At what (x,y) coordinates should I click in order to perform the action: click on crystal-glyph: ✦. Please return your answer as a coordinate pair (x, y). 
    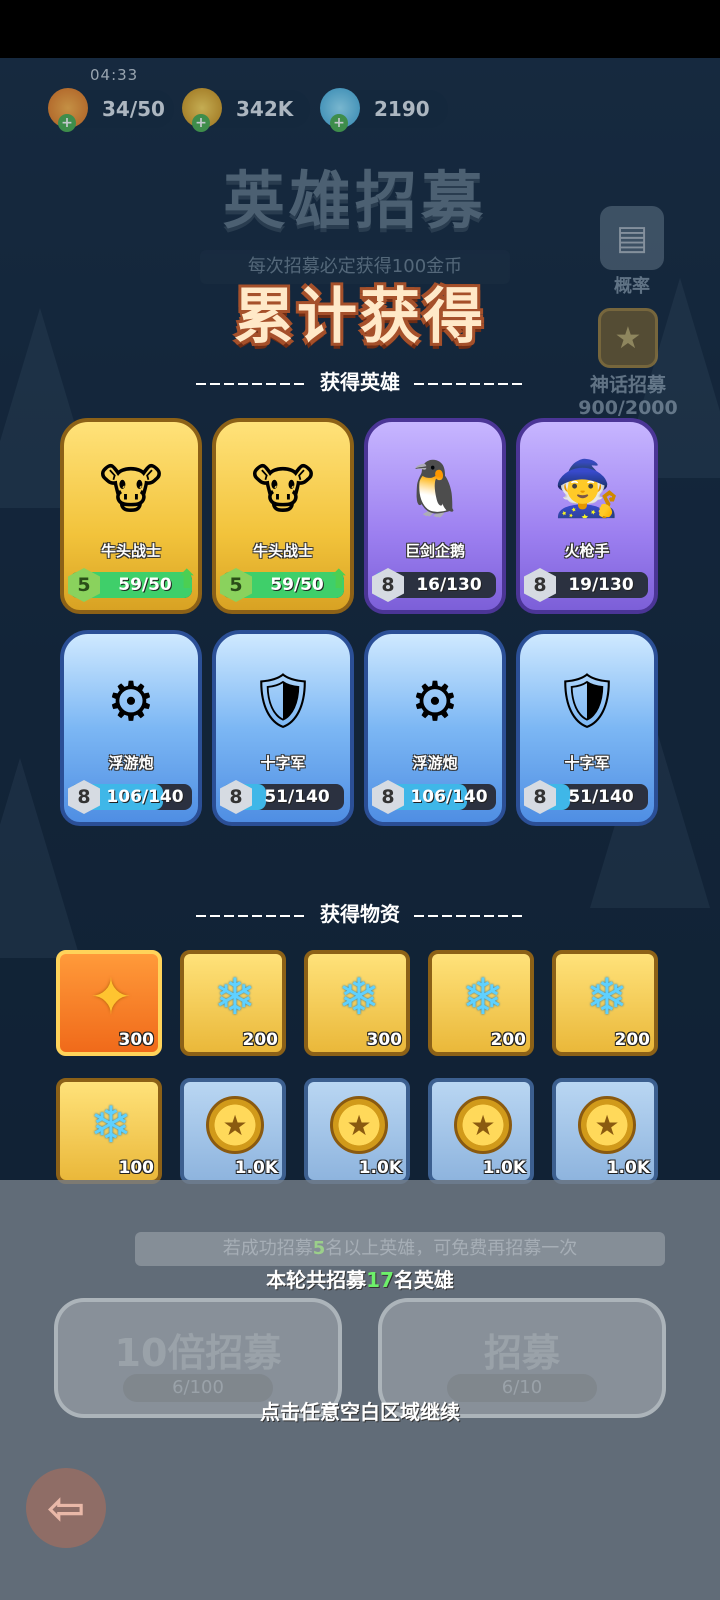
    Looking at the image, I should click on (111, 997).